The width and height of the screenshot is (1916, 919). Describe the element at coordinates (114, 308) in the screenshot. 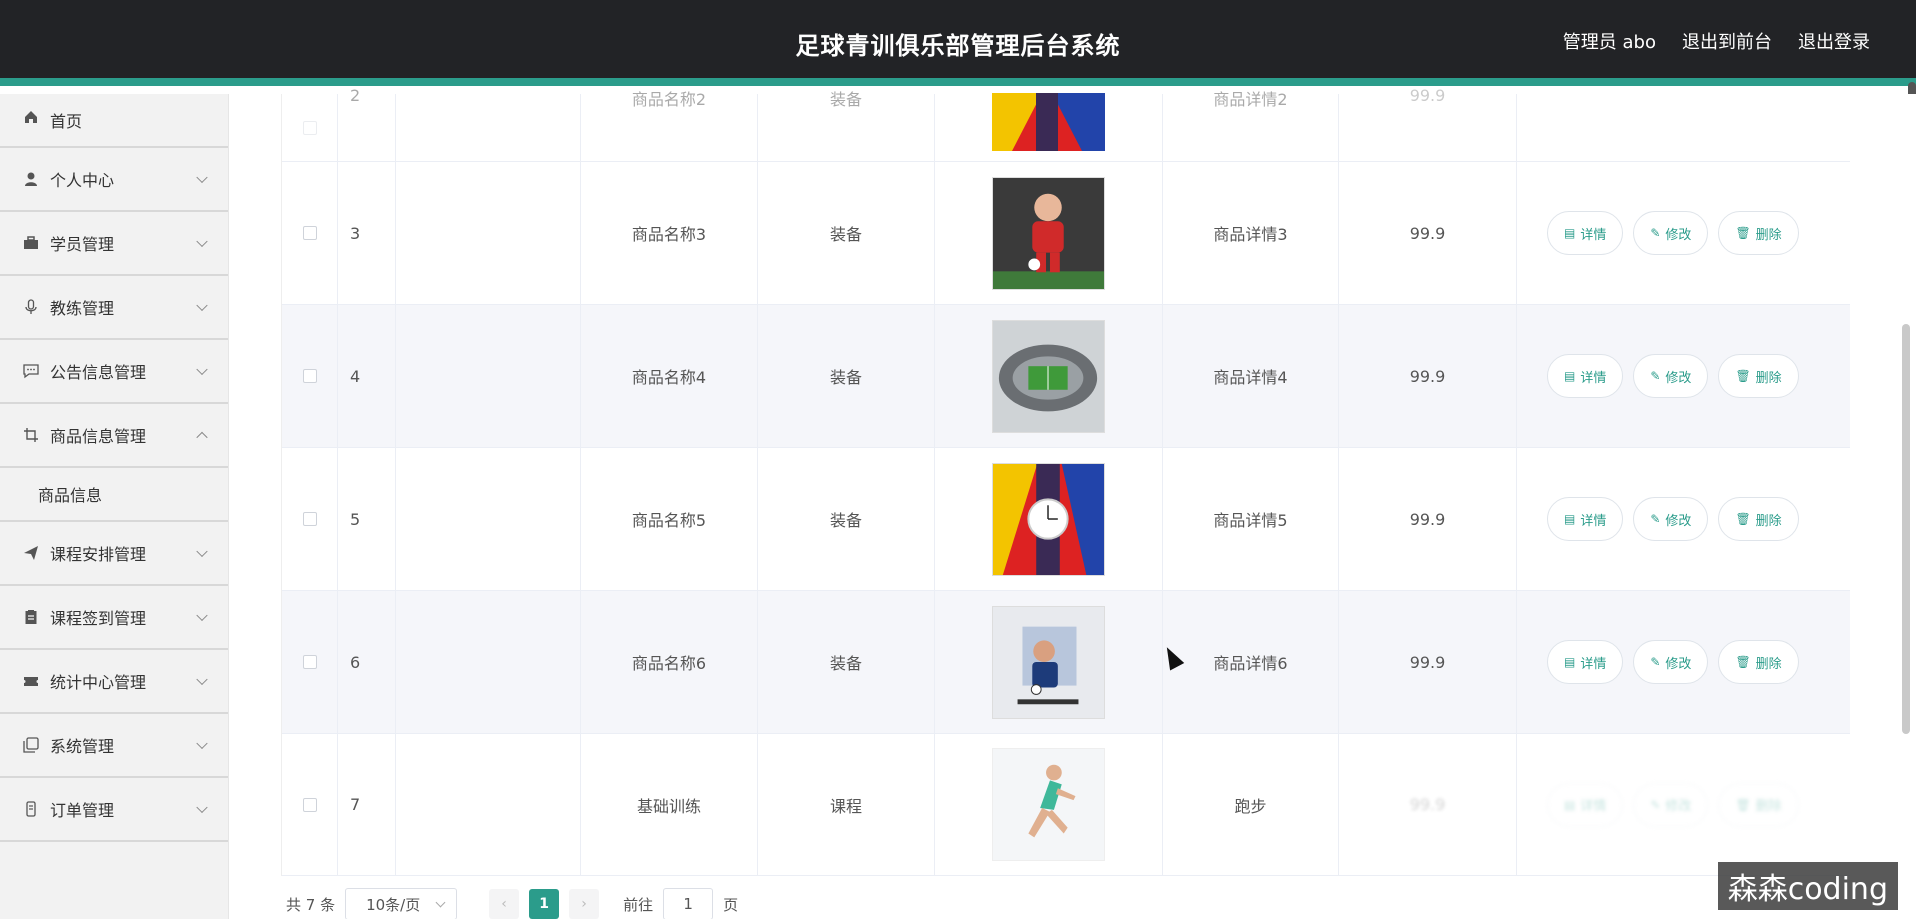

I see `sidebar-item-coaches: 教练管理` at that location.